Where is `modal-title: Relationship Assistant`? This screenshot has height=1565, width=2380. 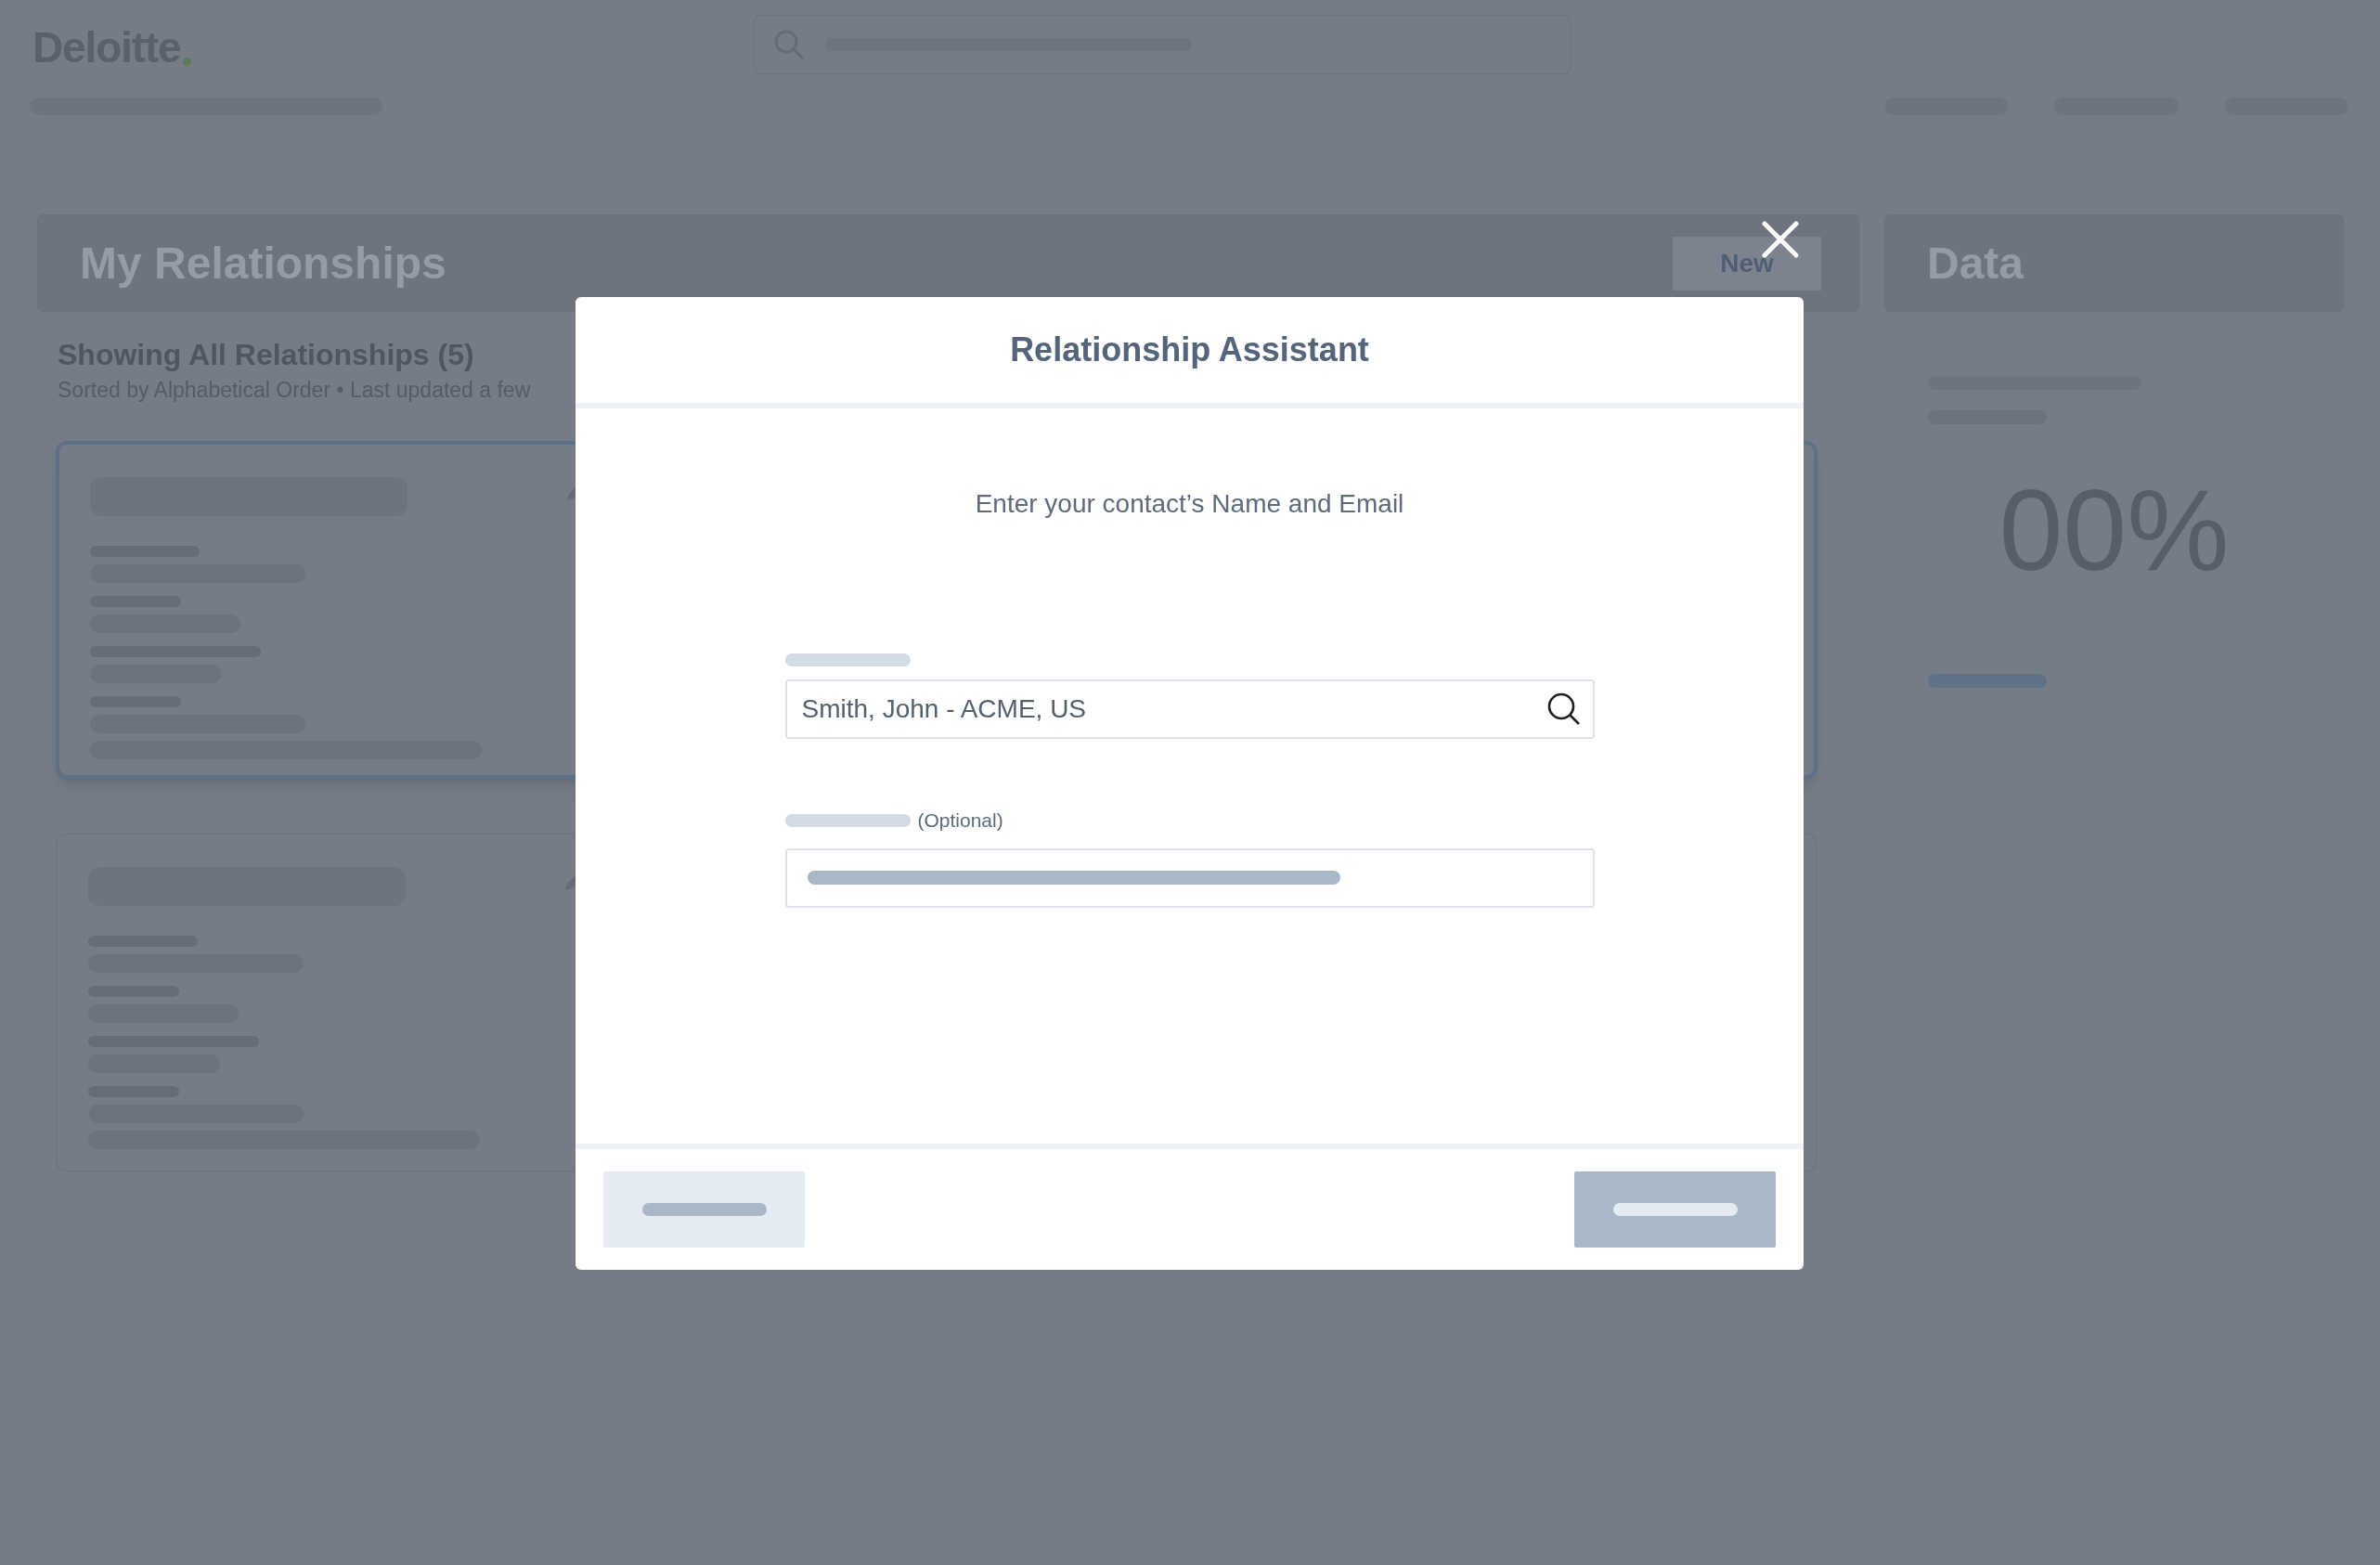 modal-title: Relationship Assistant is located at coordinates (1189, 350).